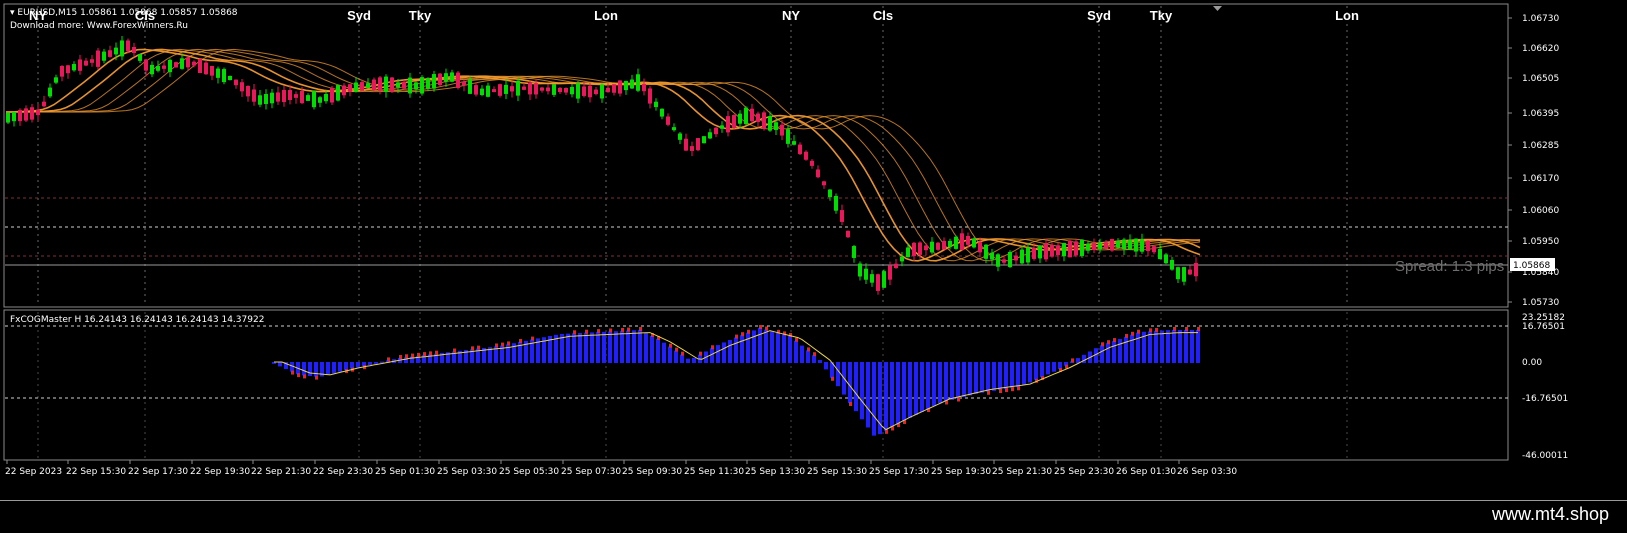 The width and height of the screenshot is (1627, 533). I want to click on price-tick-label: 1.05950, so click(1540, 242).